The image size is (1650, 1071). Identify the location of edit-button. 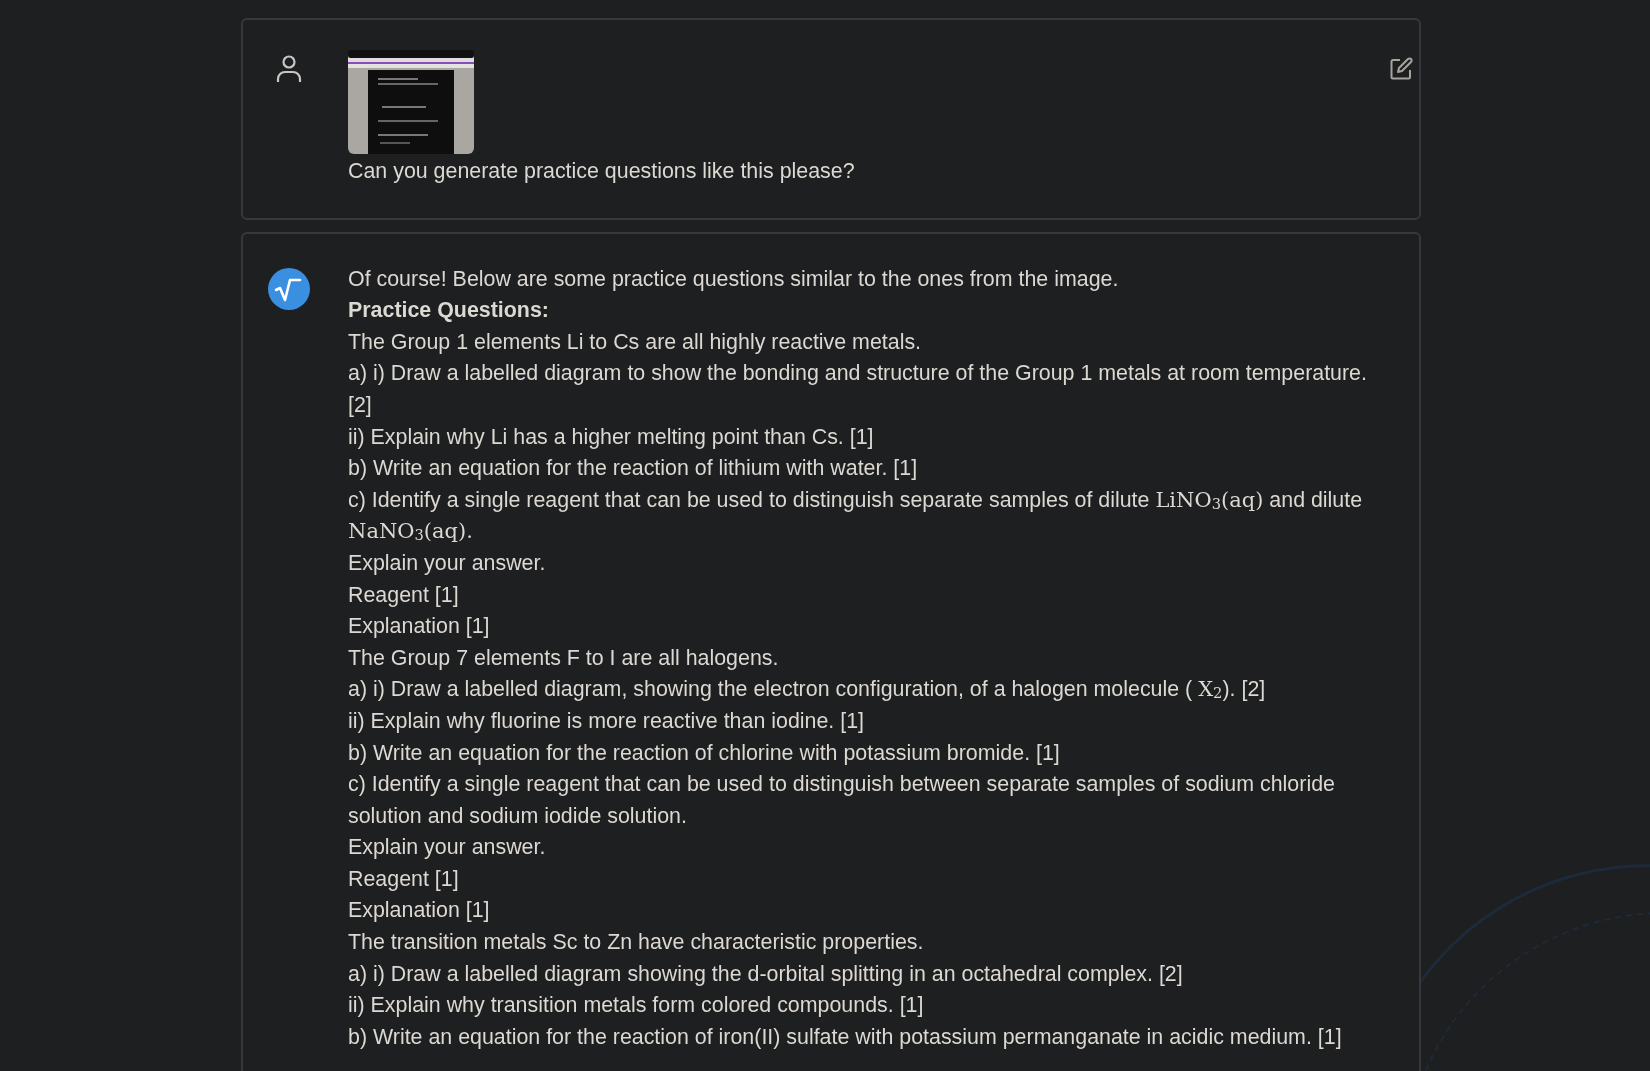
(1401, 69).